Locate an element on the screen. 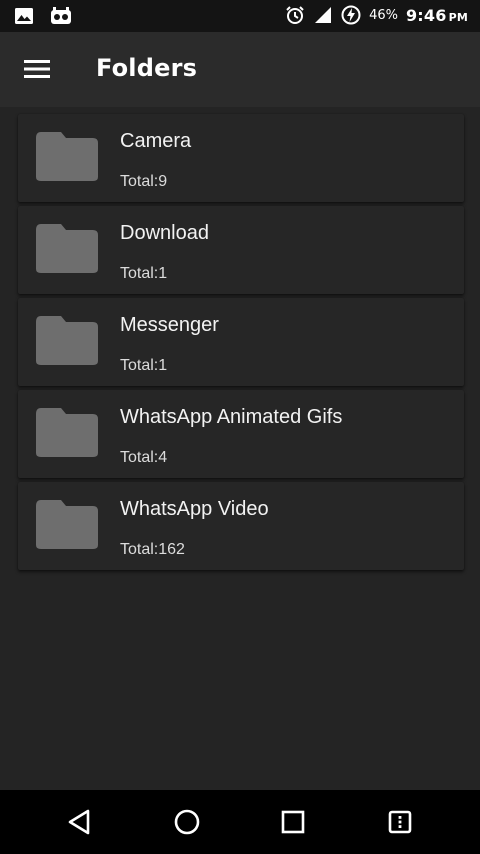 This screenshot has height=854, width=480. home-icon is located at coordinates (187, 822).